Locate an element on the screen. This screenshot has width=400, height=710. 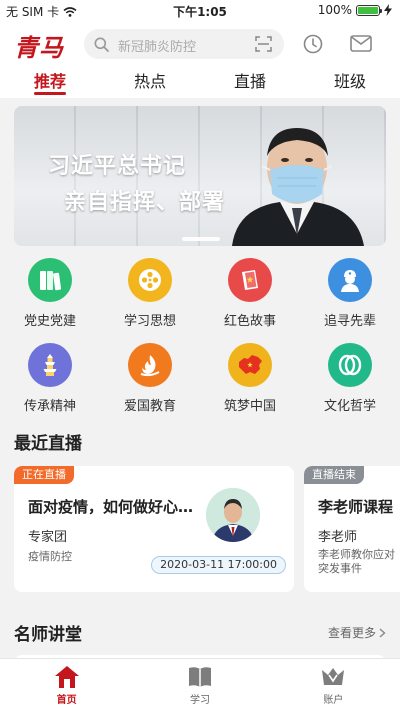
film-reel-icon is located at coordinates (150, 280).